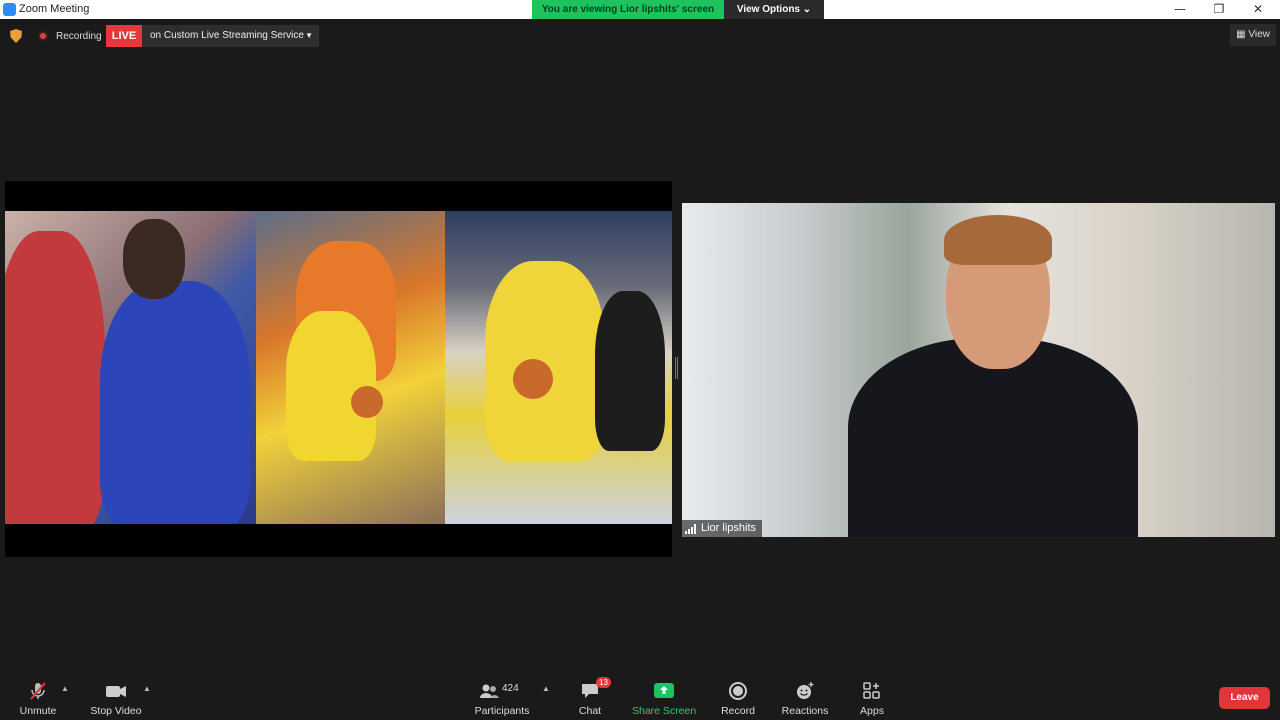  What do you see at coordinates (502, 696) in the screenshot?
I see `participants-button: 424 Participants` at bounding box center [502, 696].